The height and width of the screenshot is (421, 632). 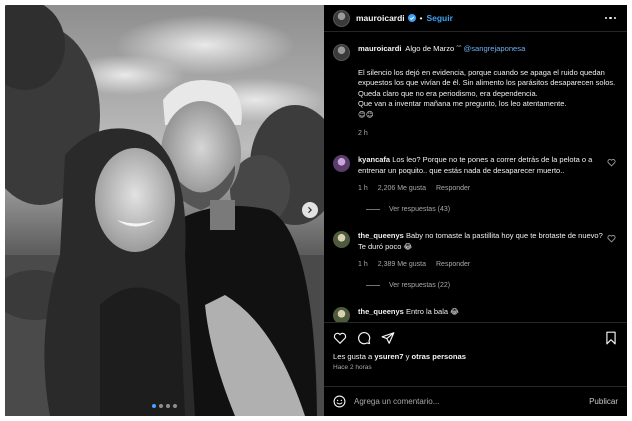 What do you see at coordinates (411, 18) in the screenshot?
I see `verified-badge-icon` at bounding box center [411, 18].